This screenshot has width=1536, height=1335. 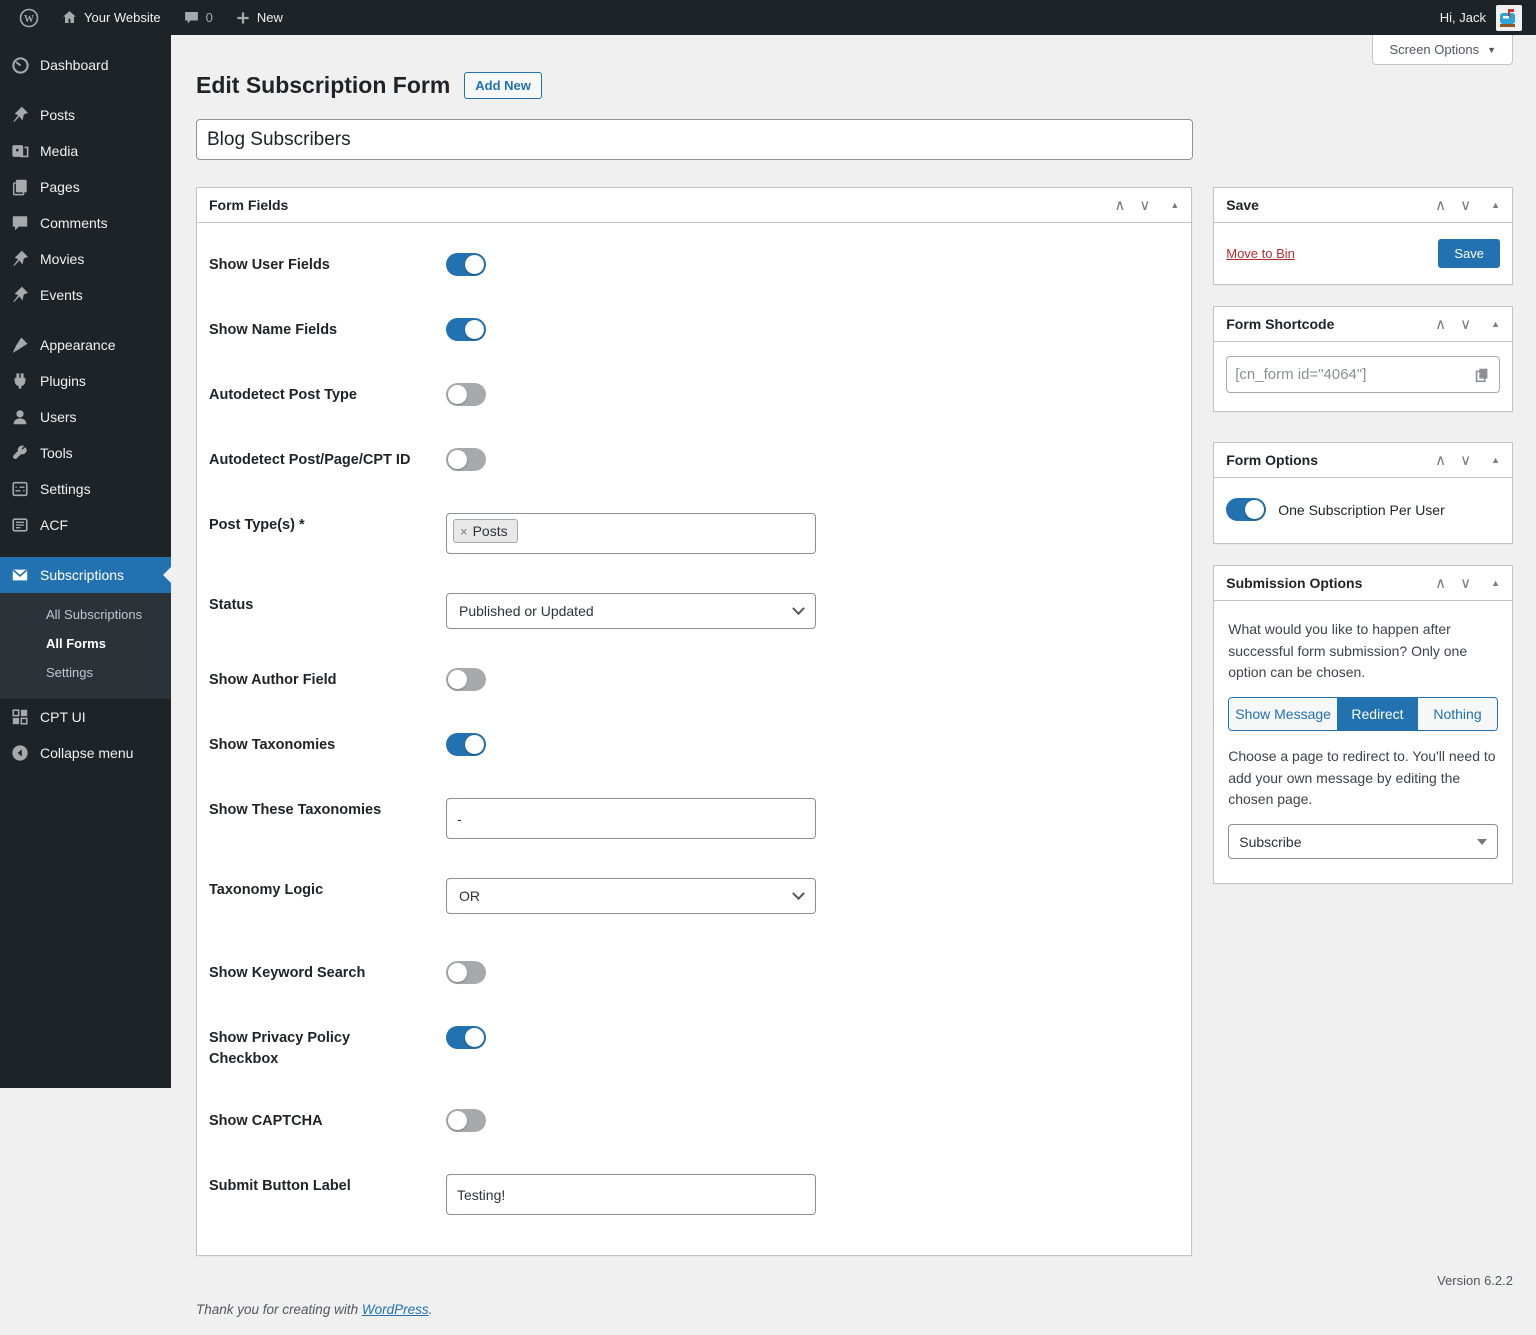 What do you see at coordinates (631, 533) in the screenshot?
I see `post-types-input: × Posts` at bounding box center [631, 533].